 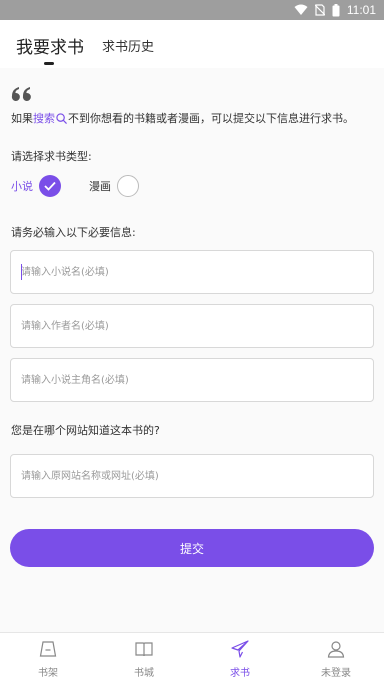 What do you see at coordinates (336, 9) in the screenshot?
I see `battery-icon` at bounding box center [336, 9].